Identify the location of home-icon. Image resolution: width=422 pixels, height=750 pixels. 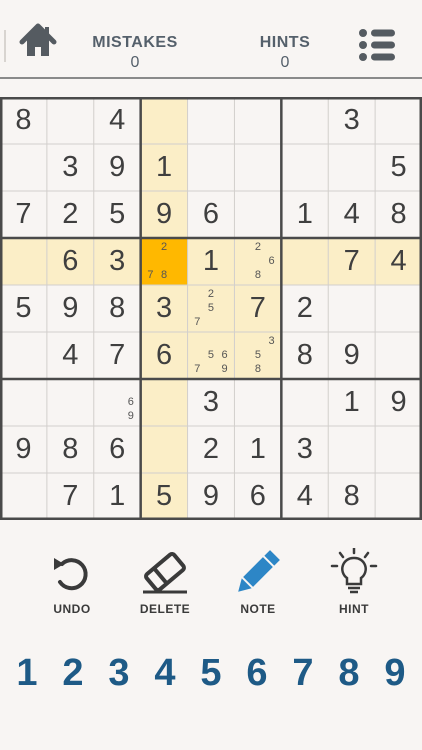
(38, 39).